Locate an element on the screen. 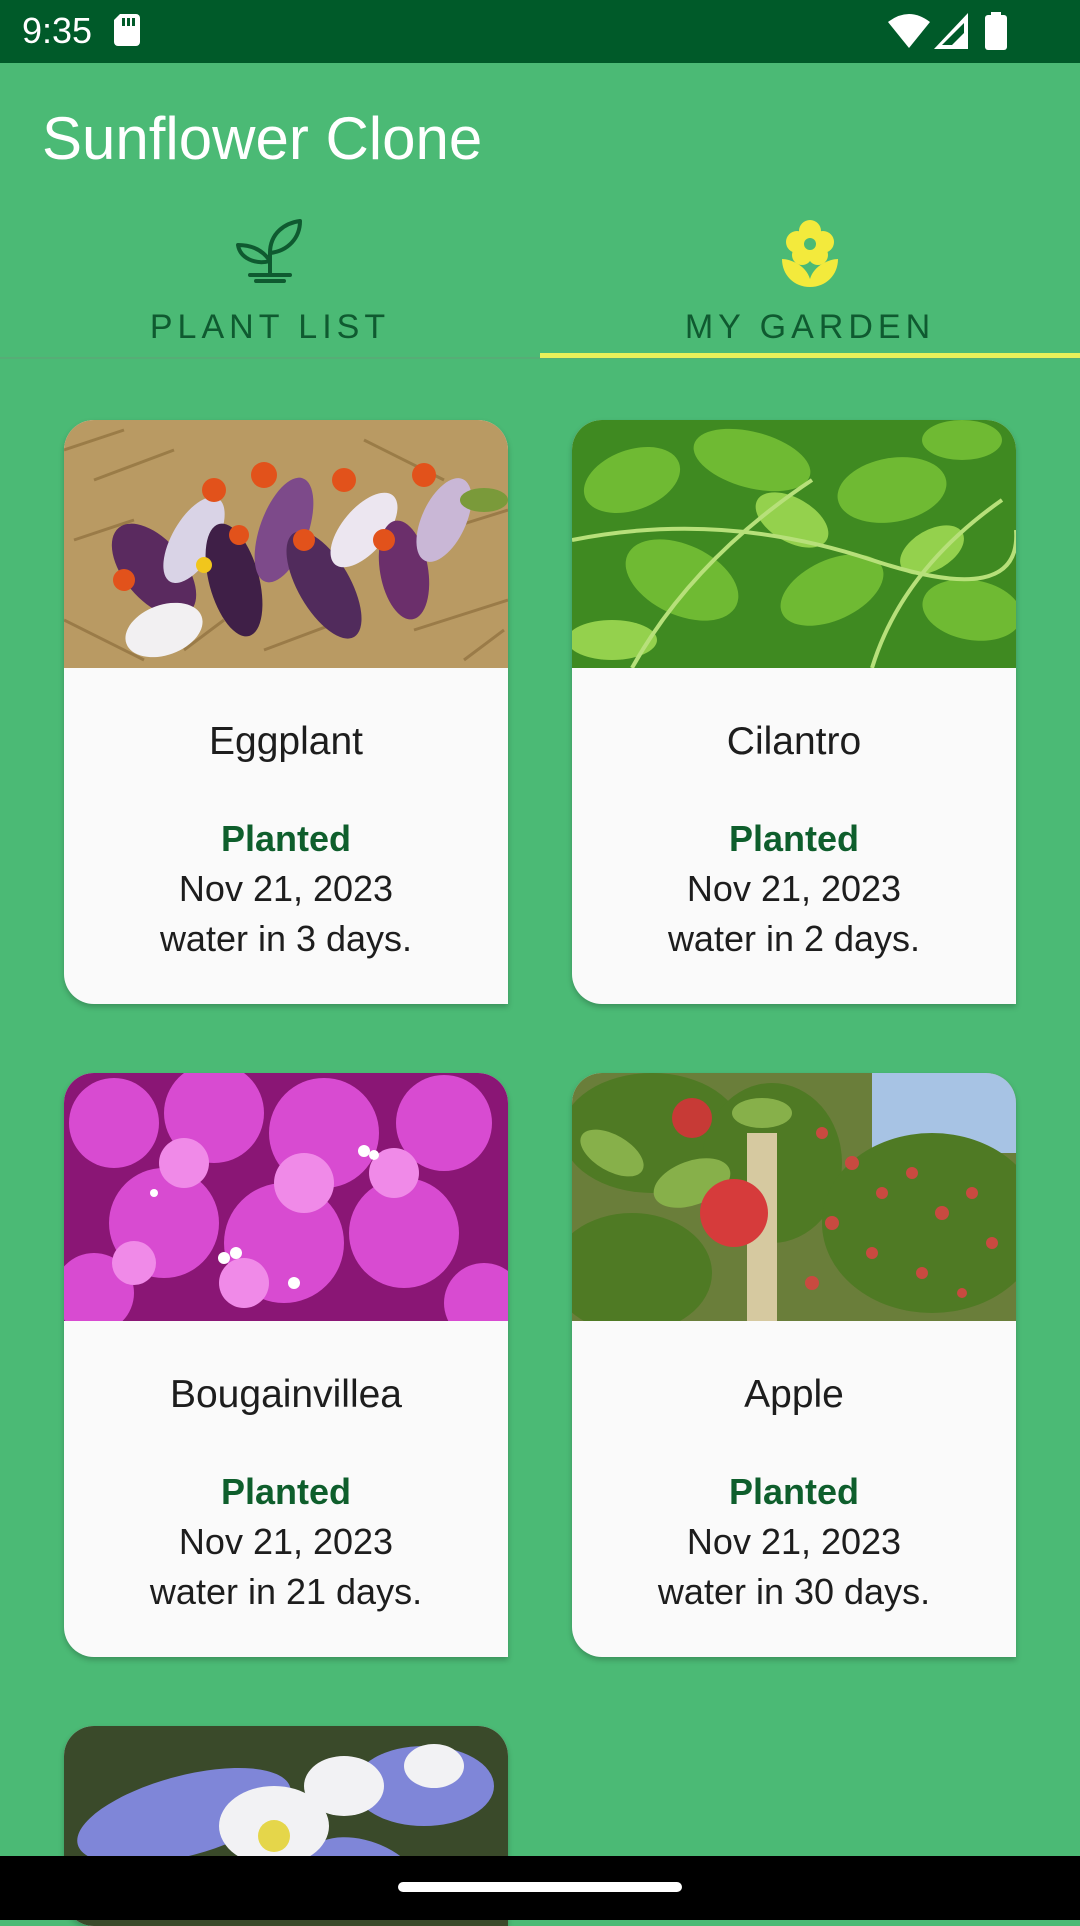 Image resolution: width=1080 pixels, height=1926 pixels. app-title: Sunflower Clone is located at coordinates (262, 138).